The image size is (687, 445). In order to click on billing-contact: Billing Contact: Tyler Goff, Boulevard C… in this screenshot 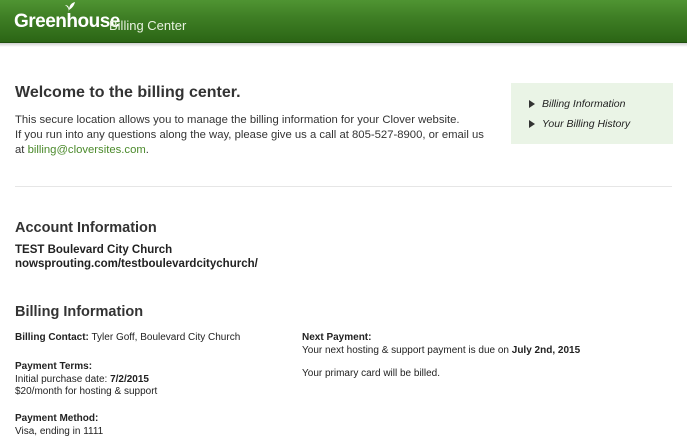, I will do `click(127, 338)`.